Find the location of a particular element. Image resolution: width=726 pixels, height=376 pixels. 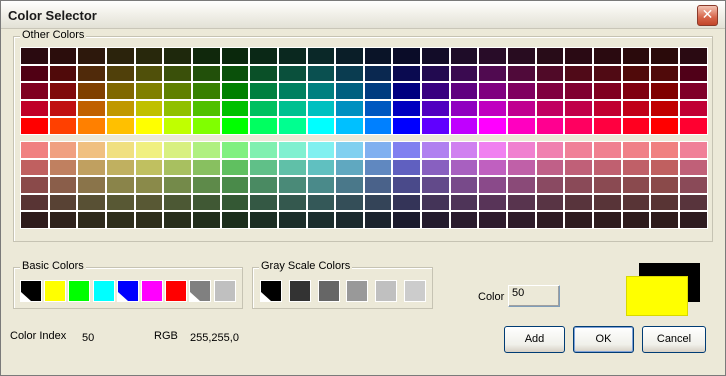

gray-scale-swatch is located at coordinates (271, 291).